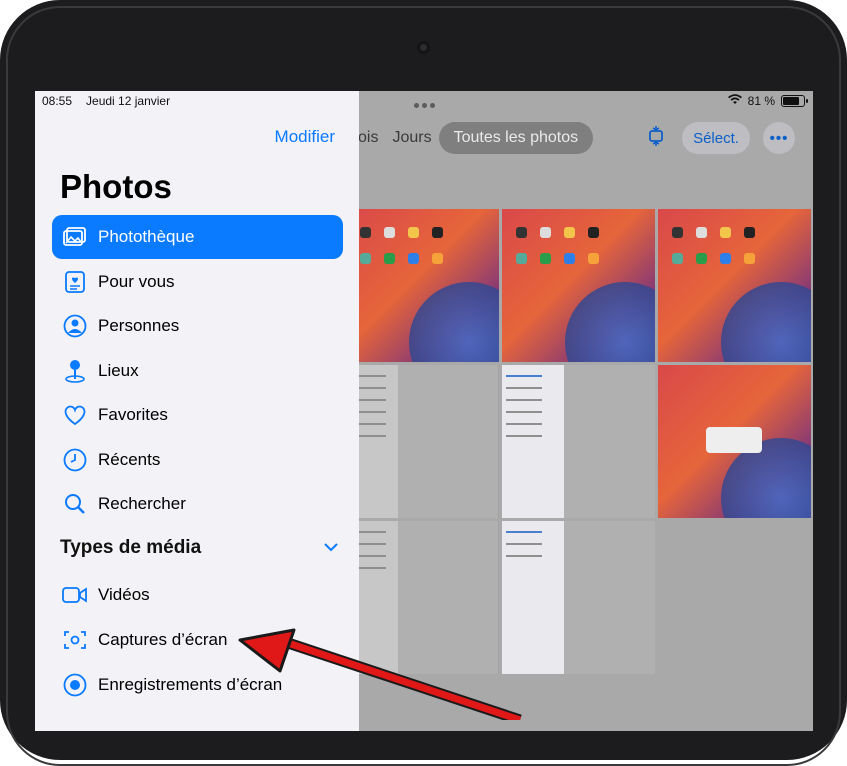  What do you see at coordinates (716, 138) in the screenshot?
I see `select-button: Sélect.` at bounding box center [716, 138].